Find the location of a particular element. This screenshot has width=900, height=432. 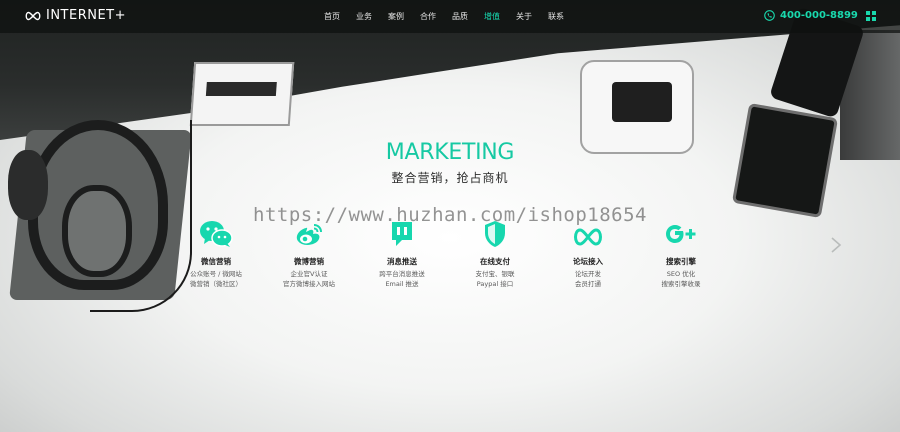

watermark-text: https://www.huzhan.com/ishop18654 is located at coordinates (450, 215).